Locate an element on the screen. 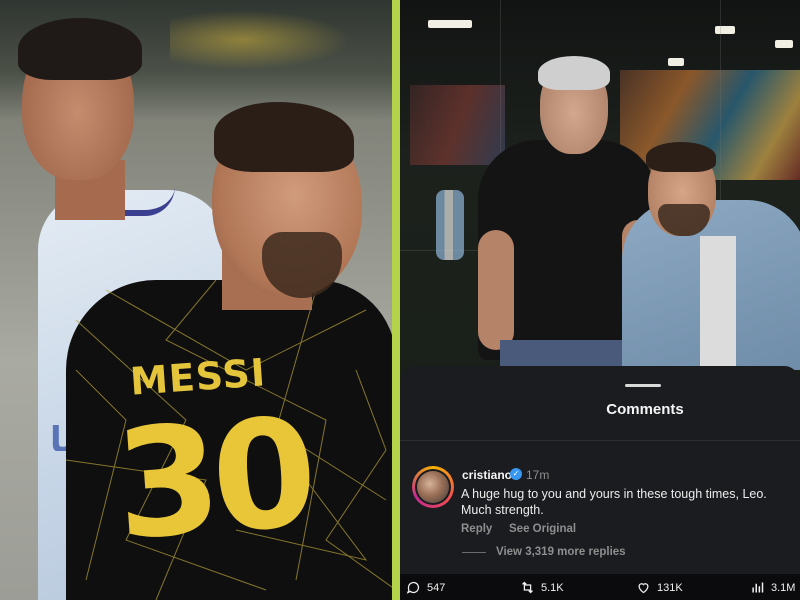 The image size is (800, 600). verified-badge-icon: ✓ is located at coordinates (516, 474).